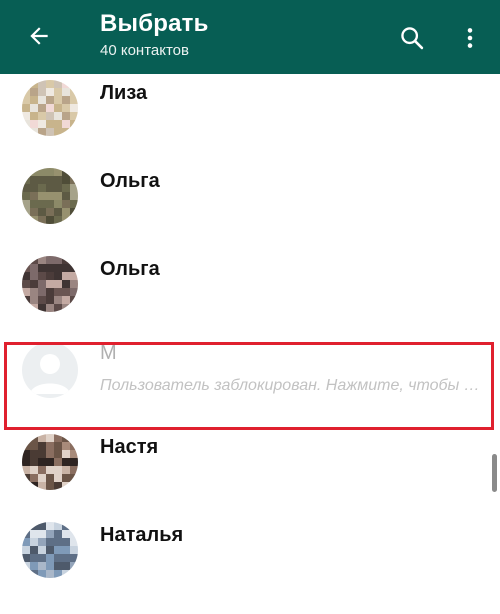 The image size is (500, 614). What do you see at coordinates (129, 447) in the screenshot?
I see `contact-name: Настя` at bounding box center [129, 447].